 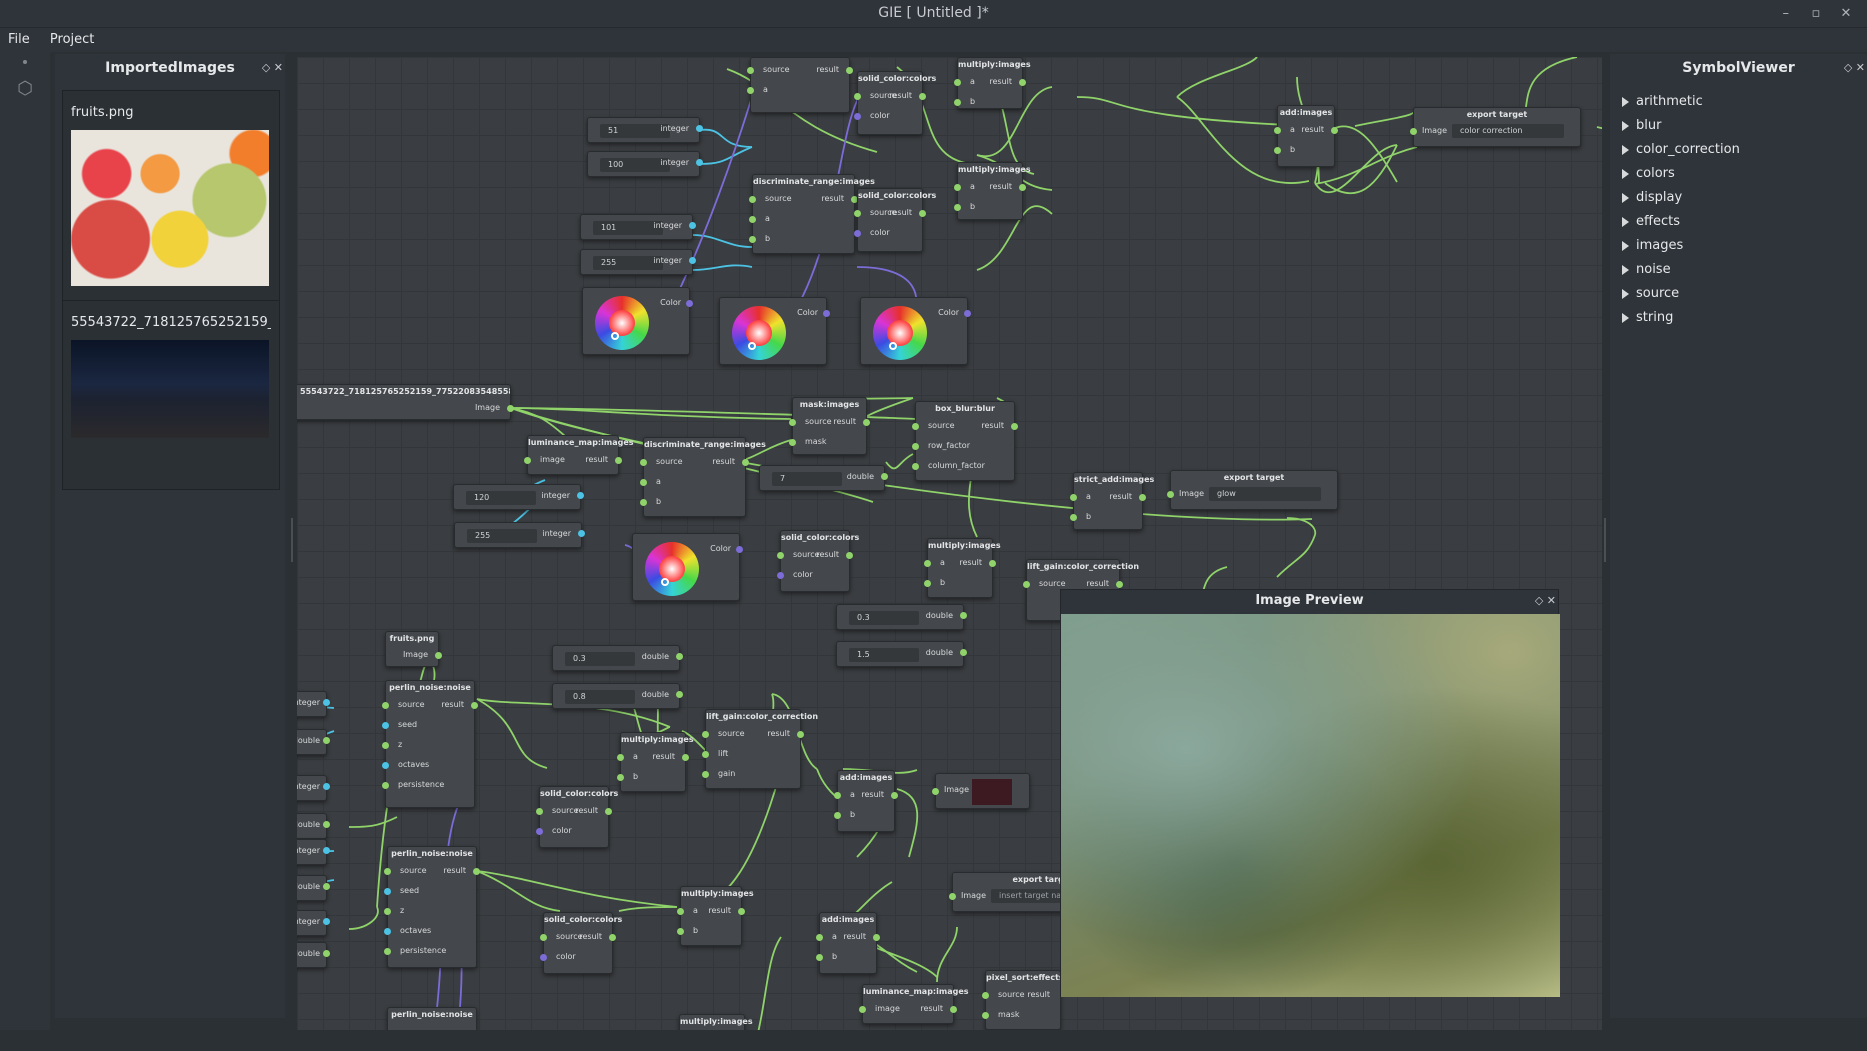 I want to click on export-target-node: export target Image glow, so click(x=1252, y=490).